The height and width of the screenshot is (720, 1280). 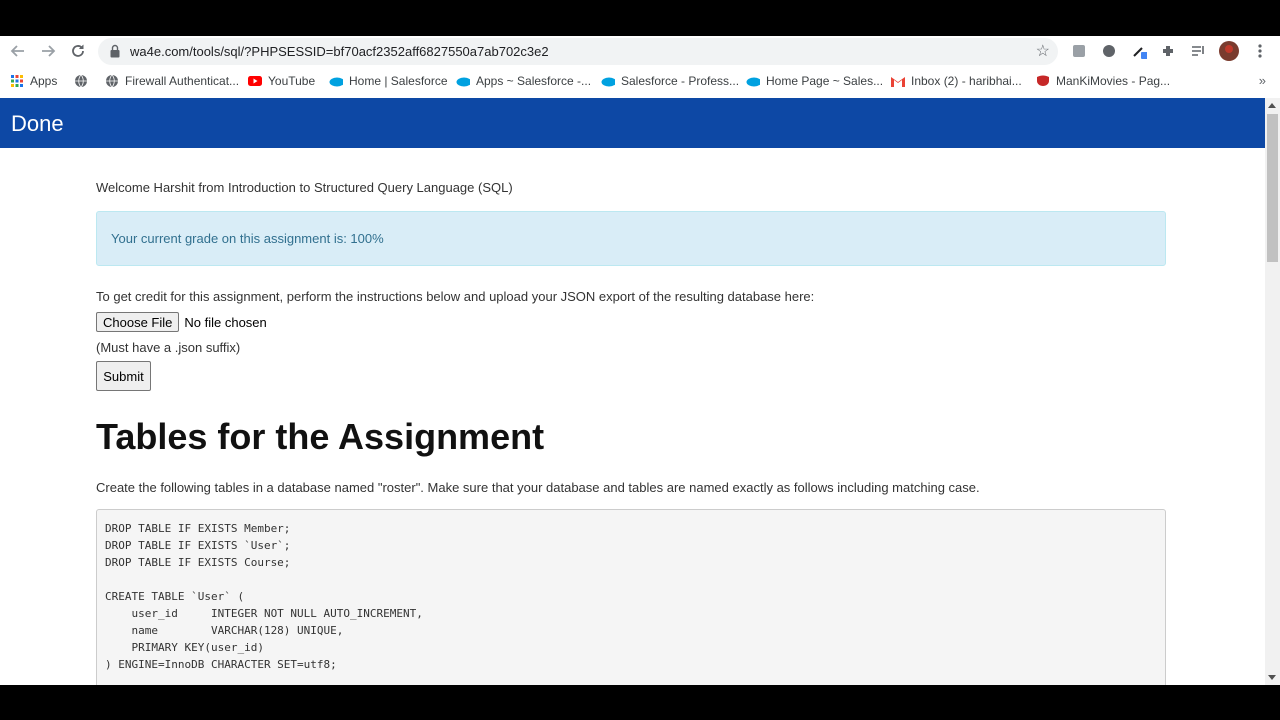 What do you see at coordinates (1272, 677) in the screenshot?
I see `scroll-down-arrow-icon` at bounding box center [1272, 677].